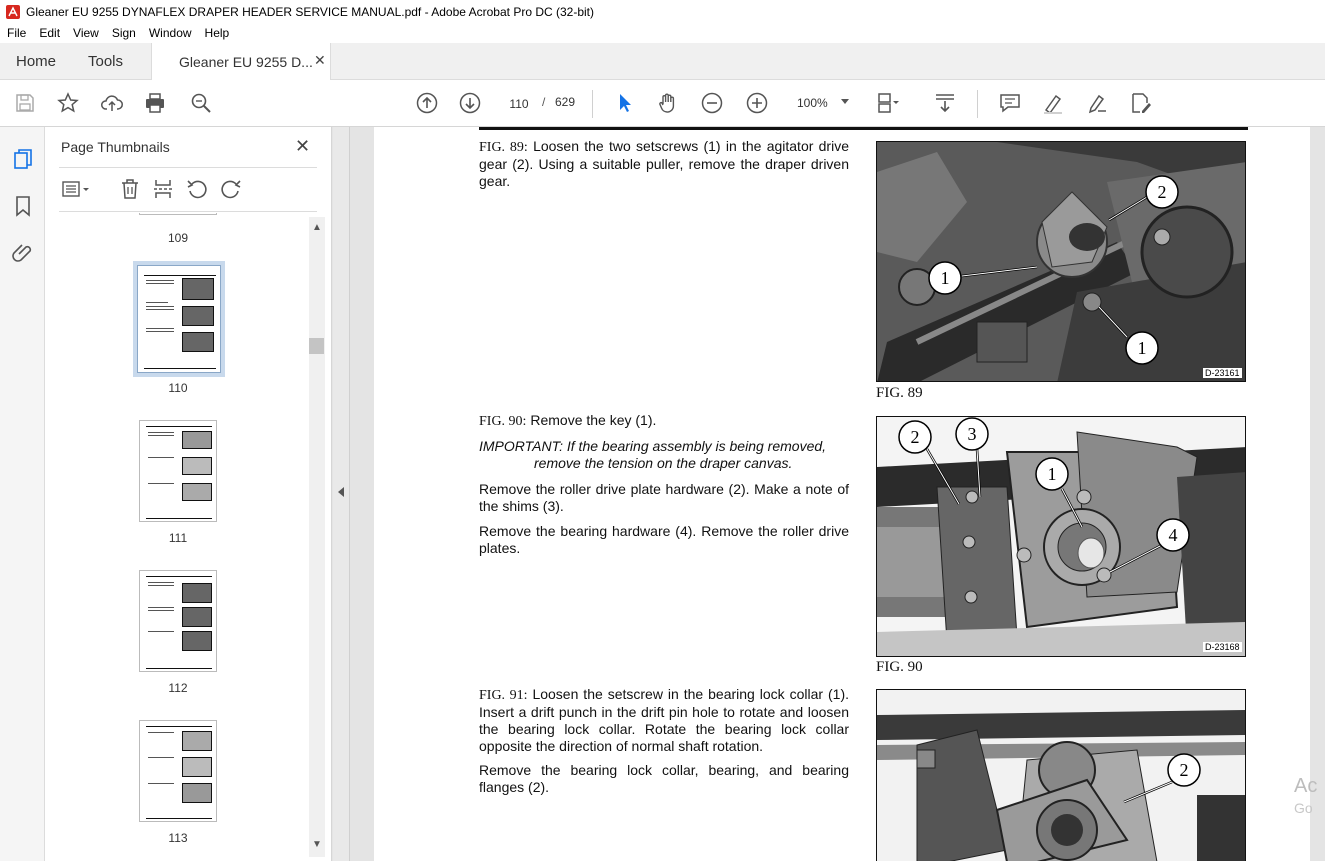 The width and height of the screenshot is (1325, 861). Describe the element at coordinates (757, 103) in the screenshot. I see `zoom-in-icon` at that location.